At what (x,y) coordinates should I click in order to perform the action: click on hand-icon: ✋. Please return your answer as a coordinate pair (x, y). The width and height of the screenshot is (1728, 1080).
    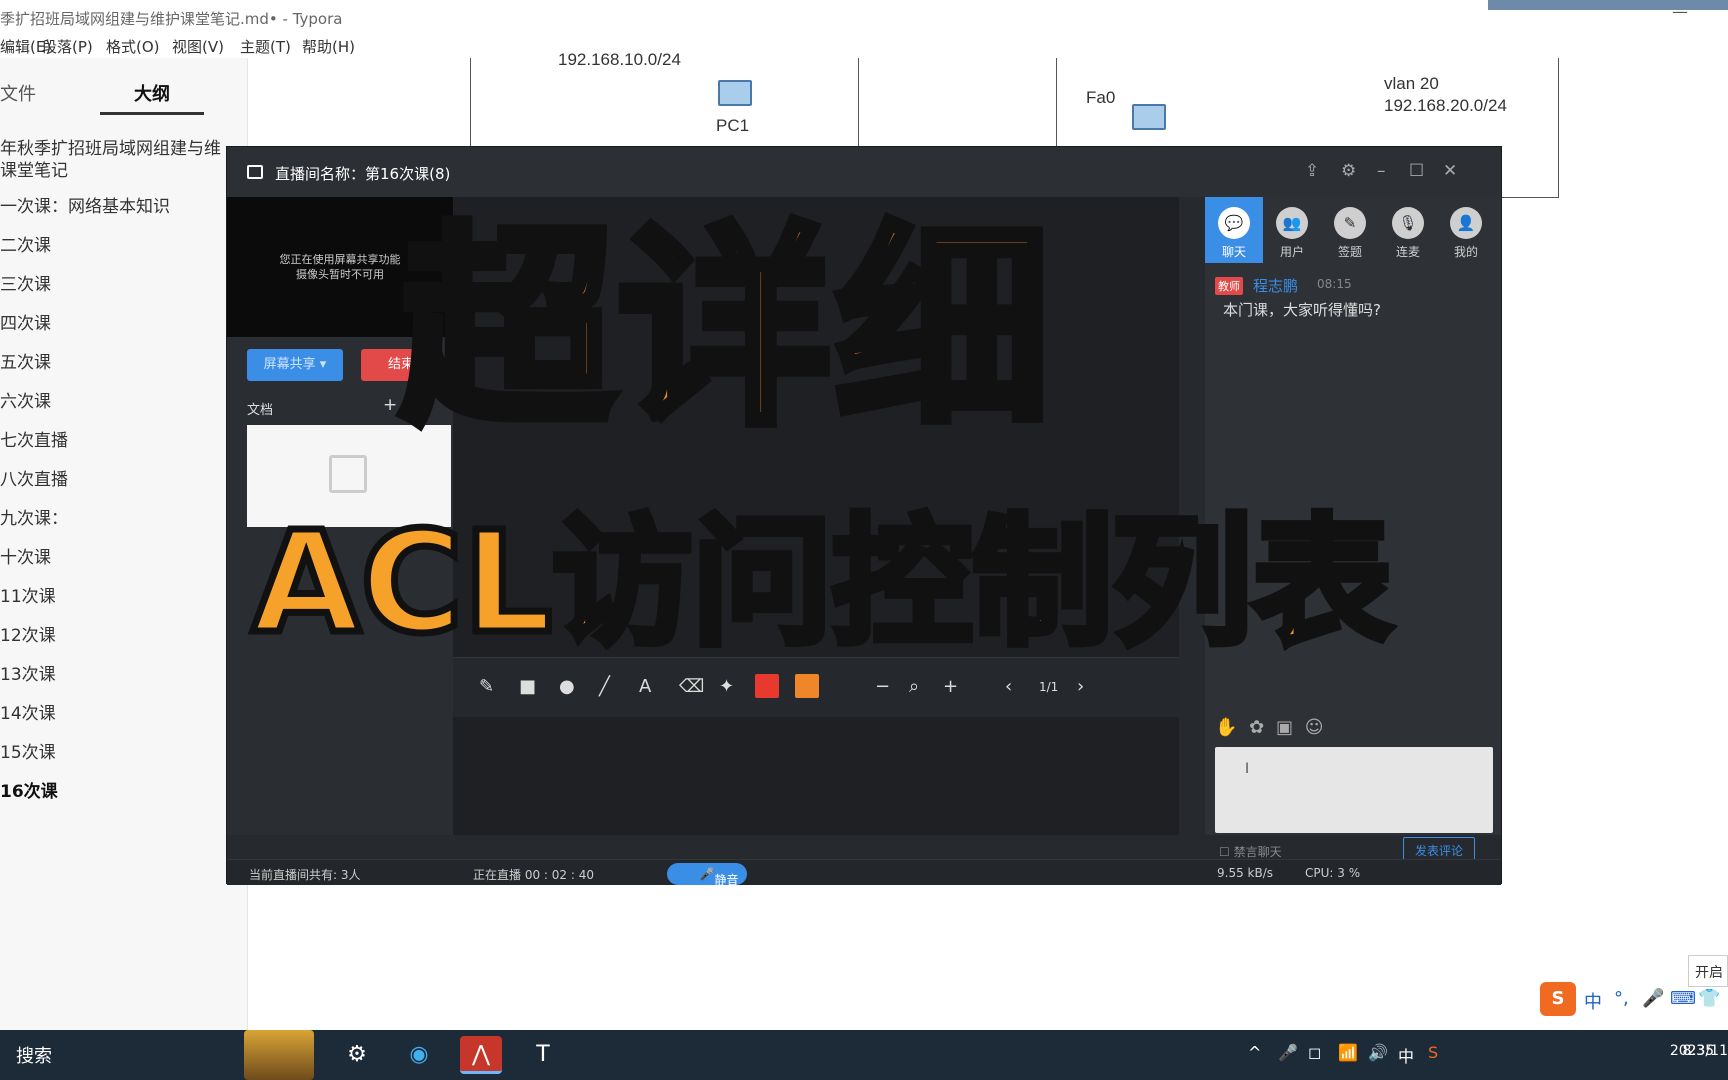
    Looking at the image, I should click on (1226, 727).